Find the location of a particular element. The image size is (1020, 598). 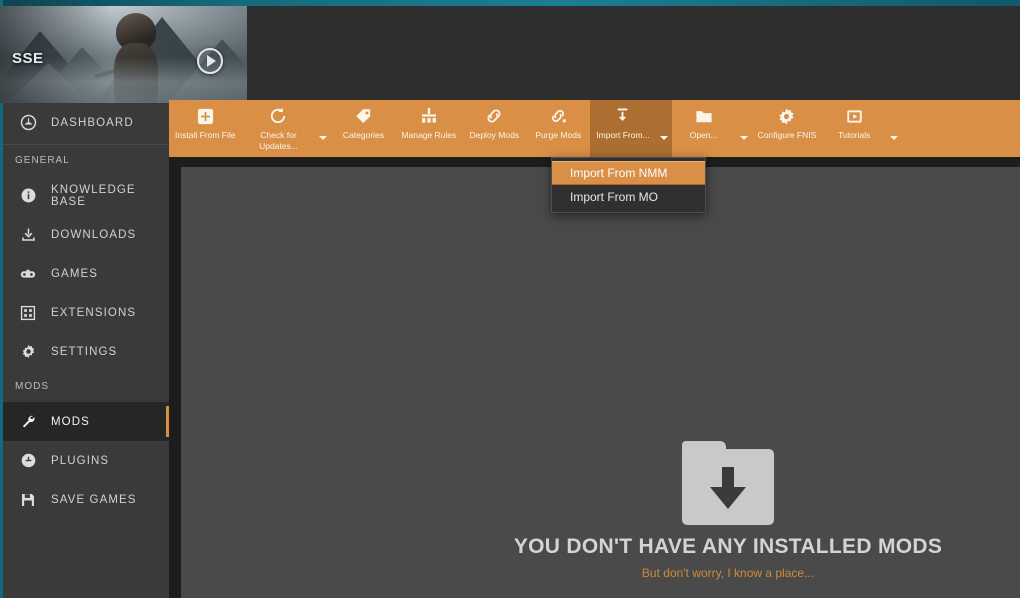

install-from-file-button: Install From File is located at coordinates (205, 128).